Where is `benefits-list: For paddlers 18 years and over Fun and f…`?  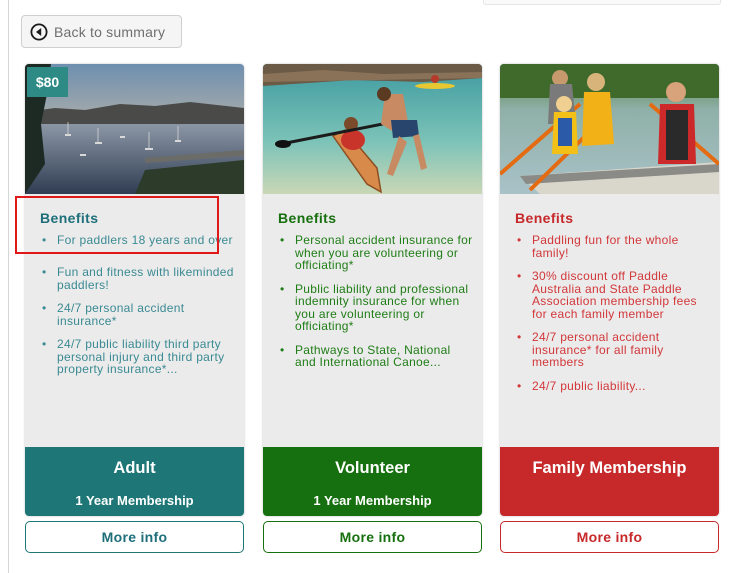
benefits-list: For paddlers 18 years and over Fun and f… is located at coordinates (138, 310).